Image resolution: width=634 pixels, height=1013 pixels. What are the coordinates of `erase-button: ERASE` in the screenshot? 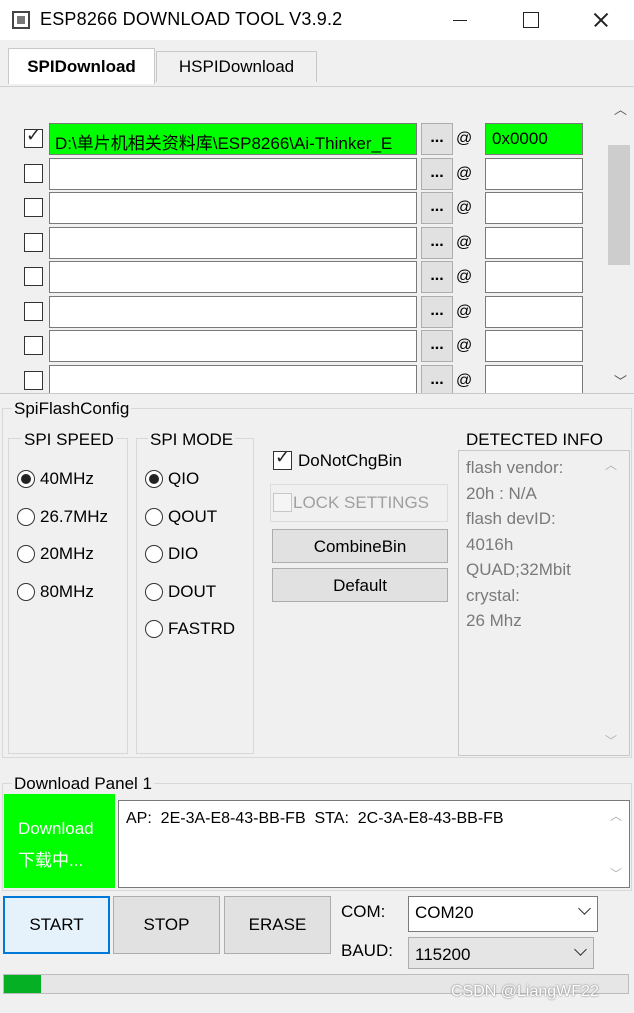 It's located at (277, 925).